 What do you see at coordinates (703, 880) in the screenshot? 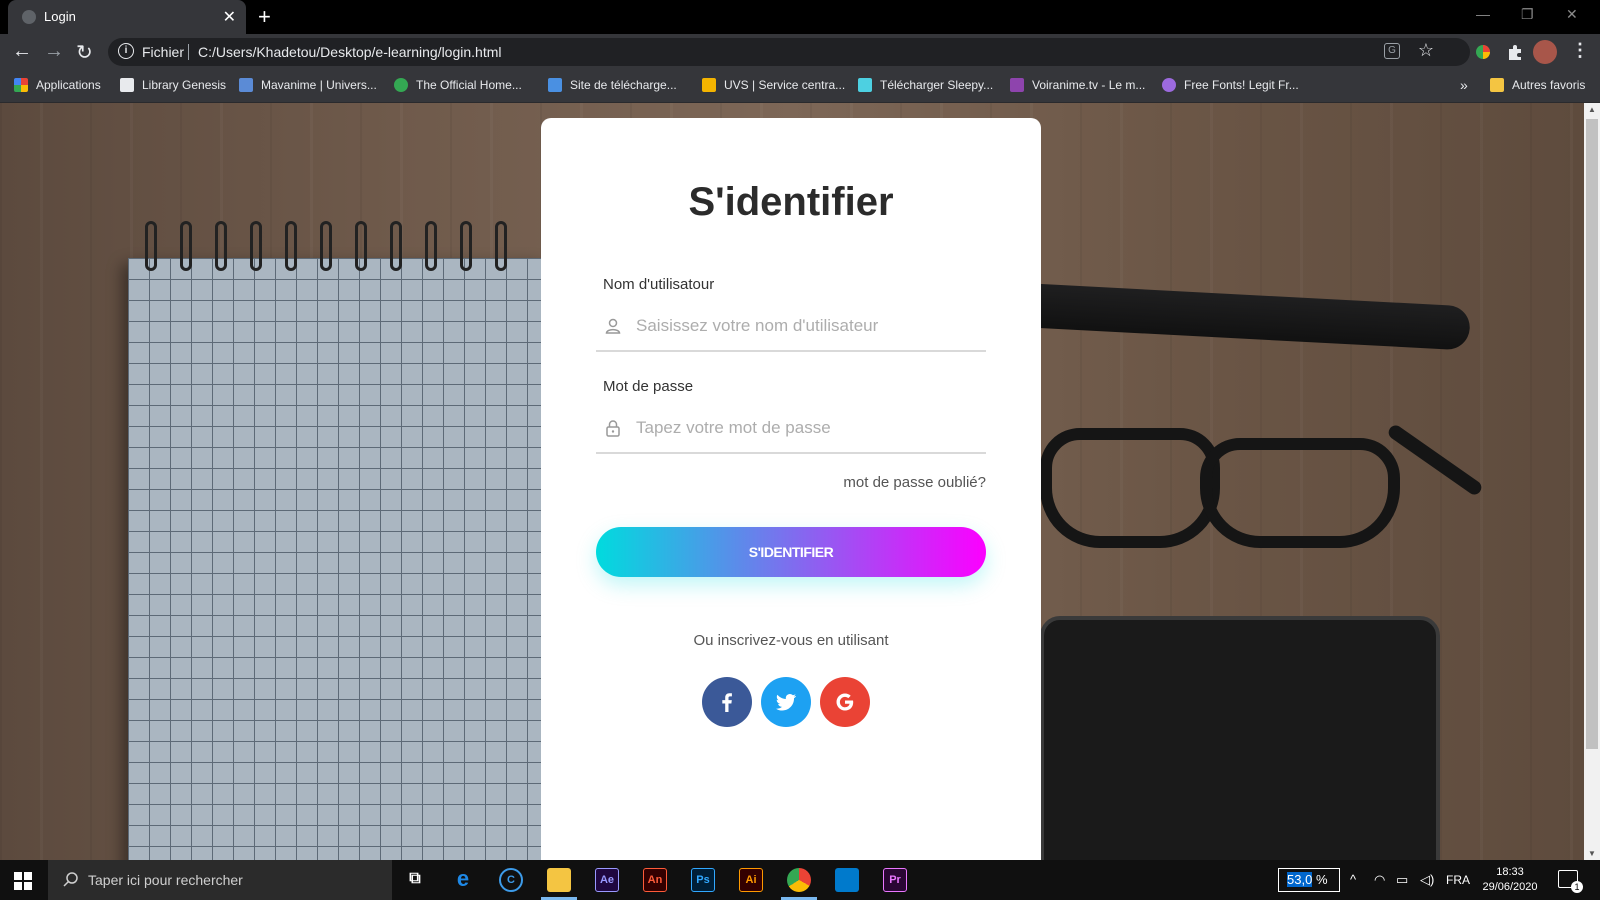
I see `photoshop-icon: Ps` at bounding box center [703, 880].